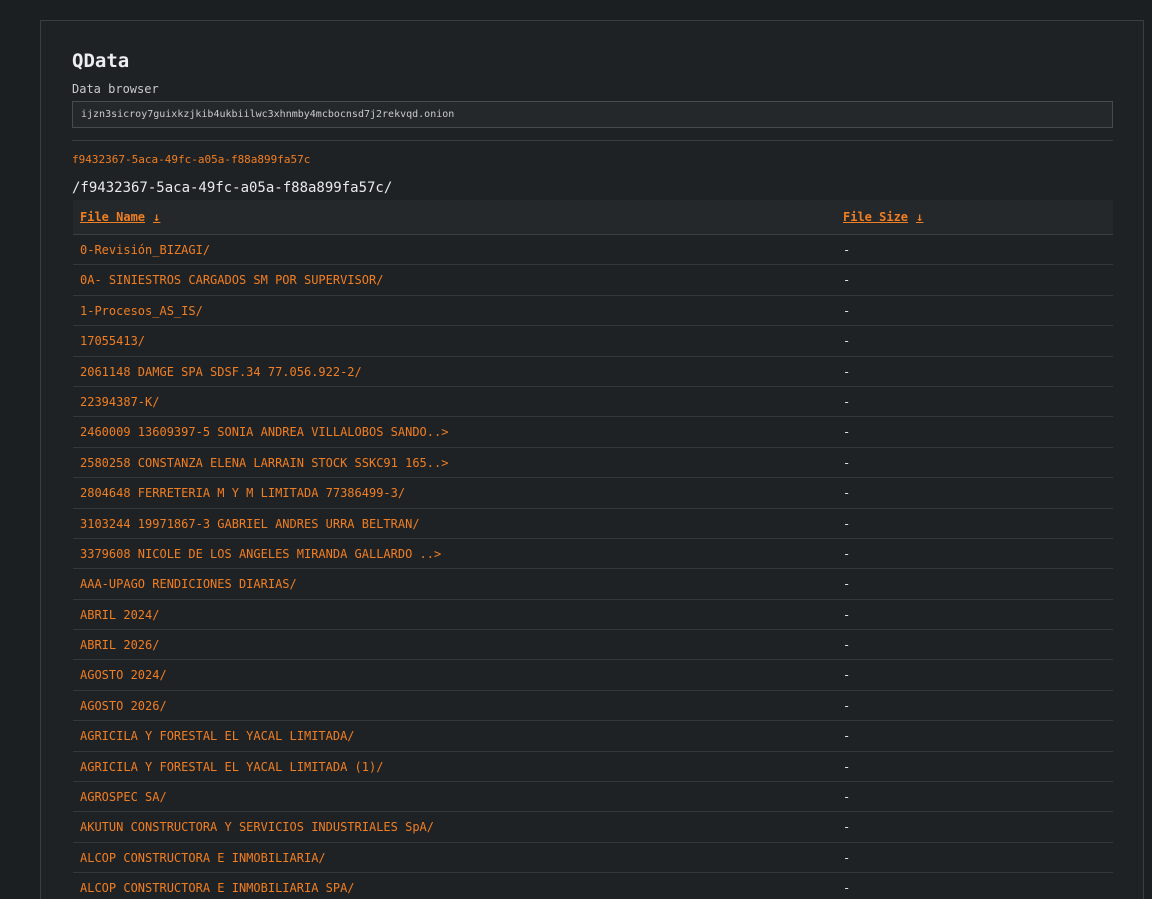 Image resolution: width=1152 pixels, height=899 pixels. Describe the element at coordinates (115, 89) in the screenshot. I see `app-subtitle: Data browser` at that location.